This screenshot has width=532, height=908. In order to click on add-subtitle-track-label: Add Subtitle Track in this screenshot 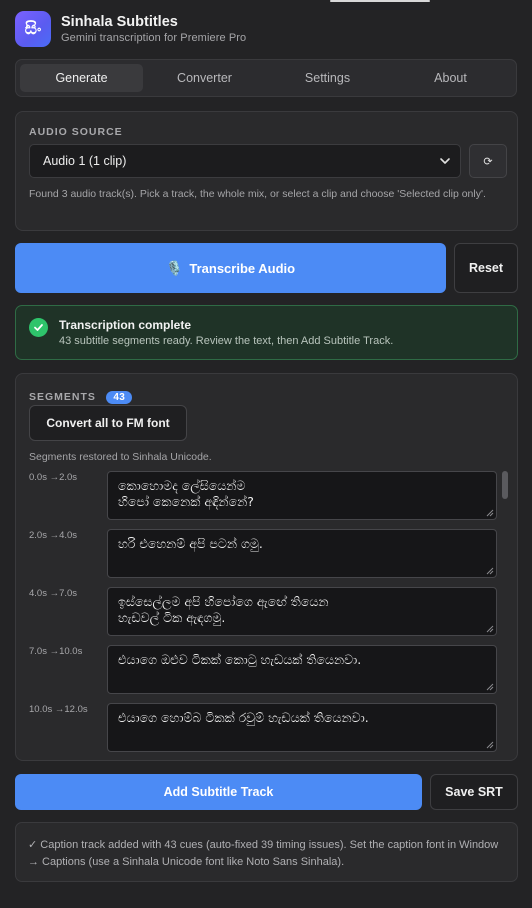, I will do `click(218, 792)`.